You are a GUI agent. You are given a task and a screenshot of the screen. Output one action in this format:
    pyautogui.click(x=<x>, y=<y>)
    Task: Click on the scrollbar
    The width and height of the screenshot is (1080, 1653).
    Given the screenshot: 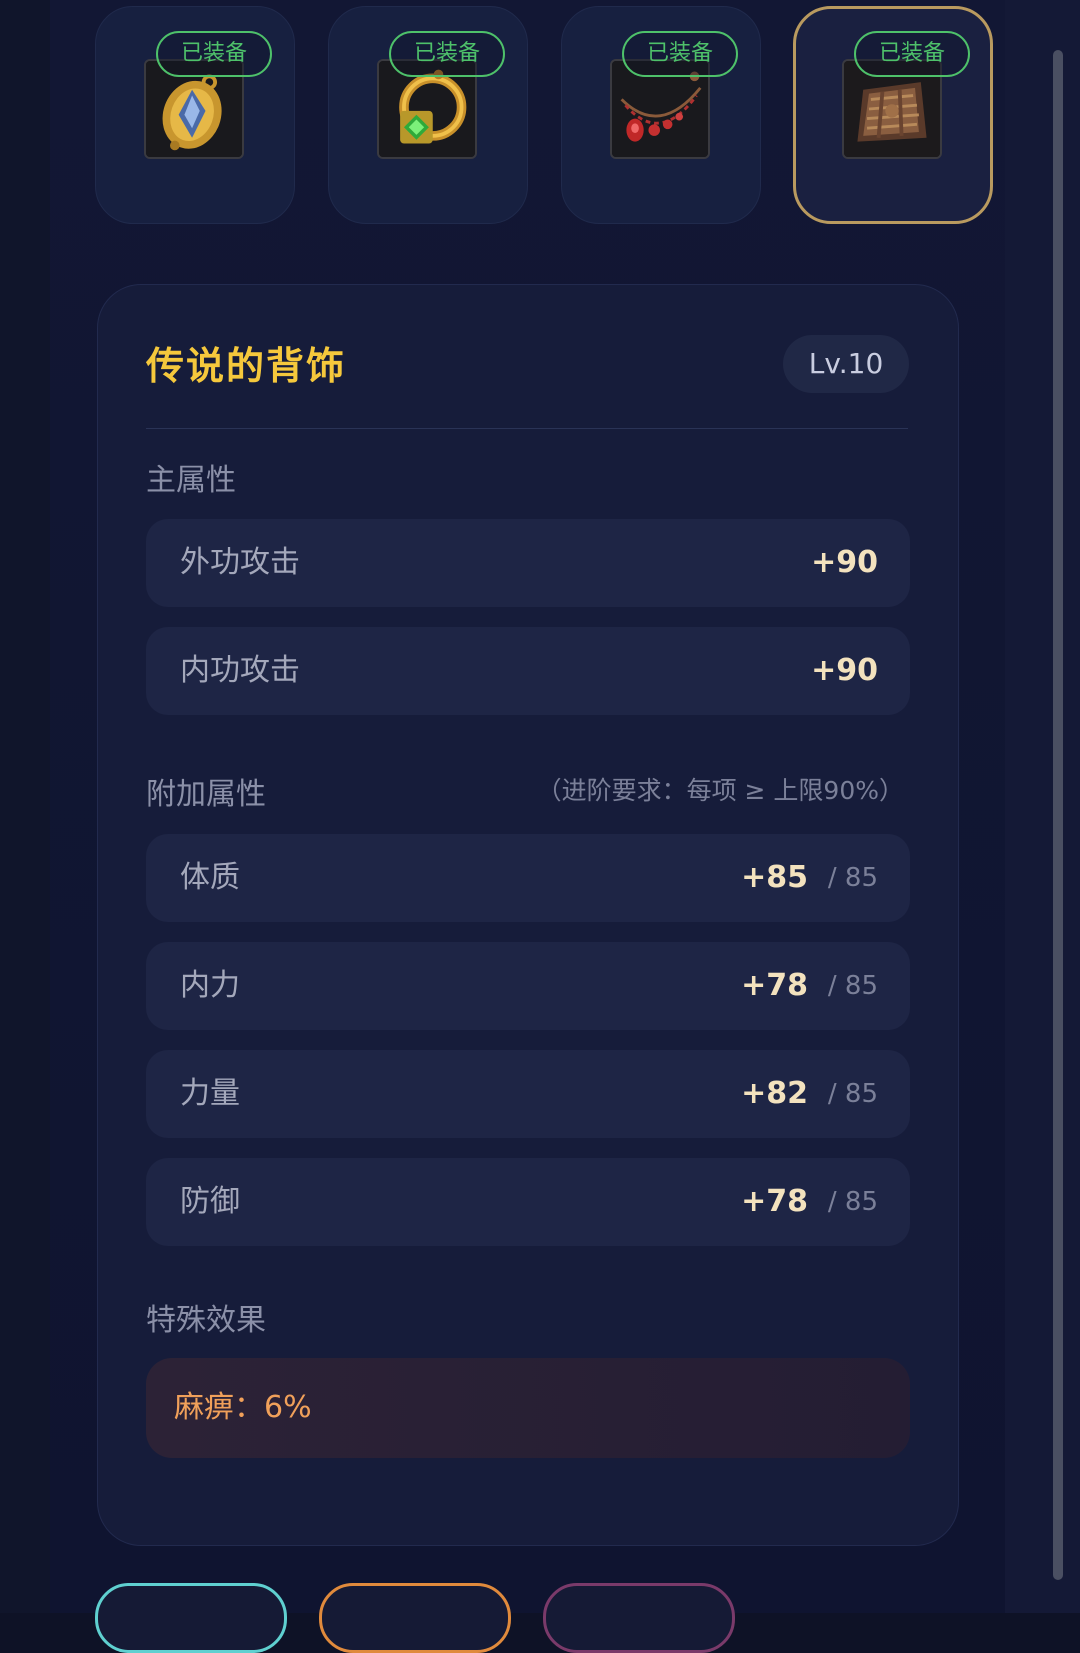 What is the action you would take?
    pyautogui.click(x=1058, y=815)
    